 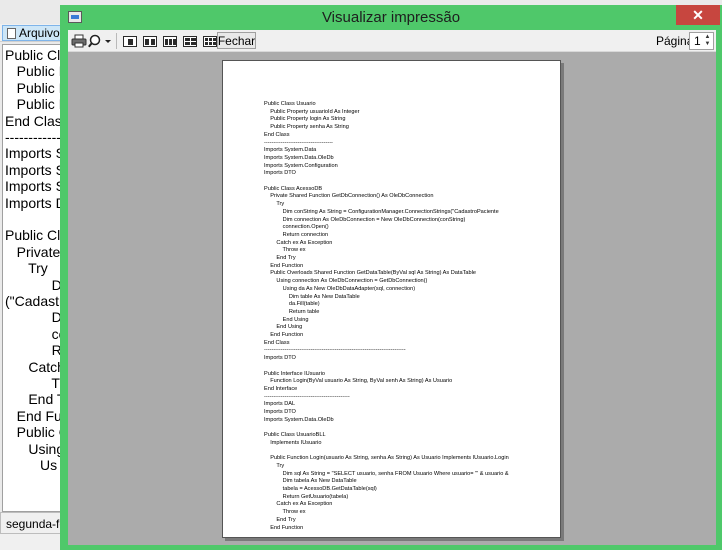 What do you see at coordinates (707, 37) in the screenshot?
I see `spin-up-icon: ▲` at bounding box center [707, 37].